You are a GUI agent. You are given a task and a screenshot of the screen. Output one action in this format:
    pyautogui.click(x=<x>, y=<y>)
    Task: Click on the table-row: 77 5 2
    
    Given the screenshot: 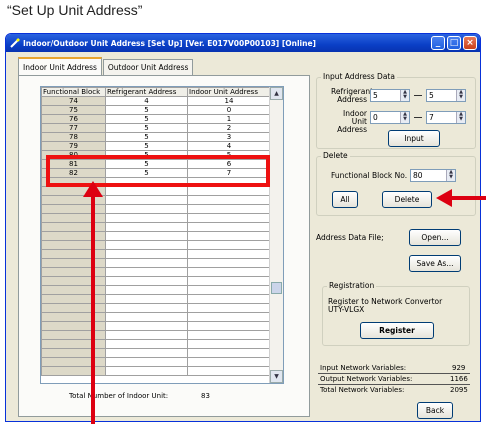 What is the action you would take?
    pyautogui.click(x=156, y=128)
    